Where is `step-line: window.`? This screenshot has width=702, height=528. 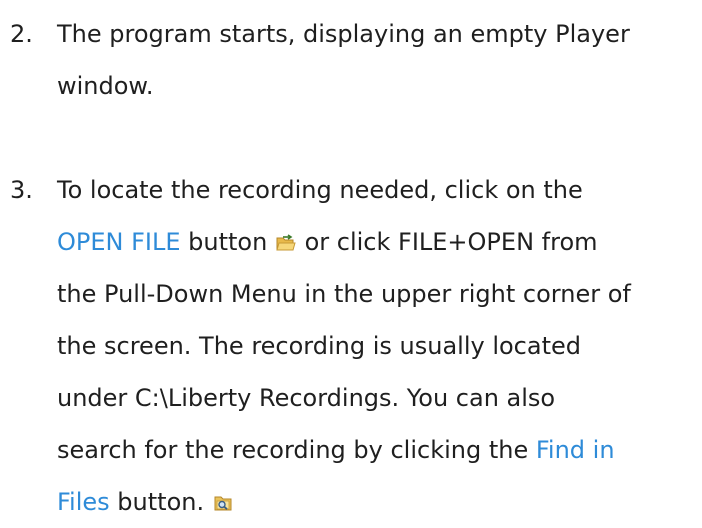
step-line: window. is located at coordinates (105, 86).